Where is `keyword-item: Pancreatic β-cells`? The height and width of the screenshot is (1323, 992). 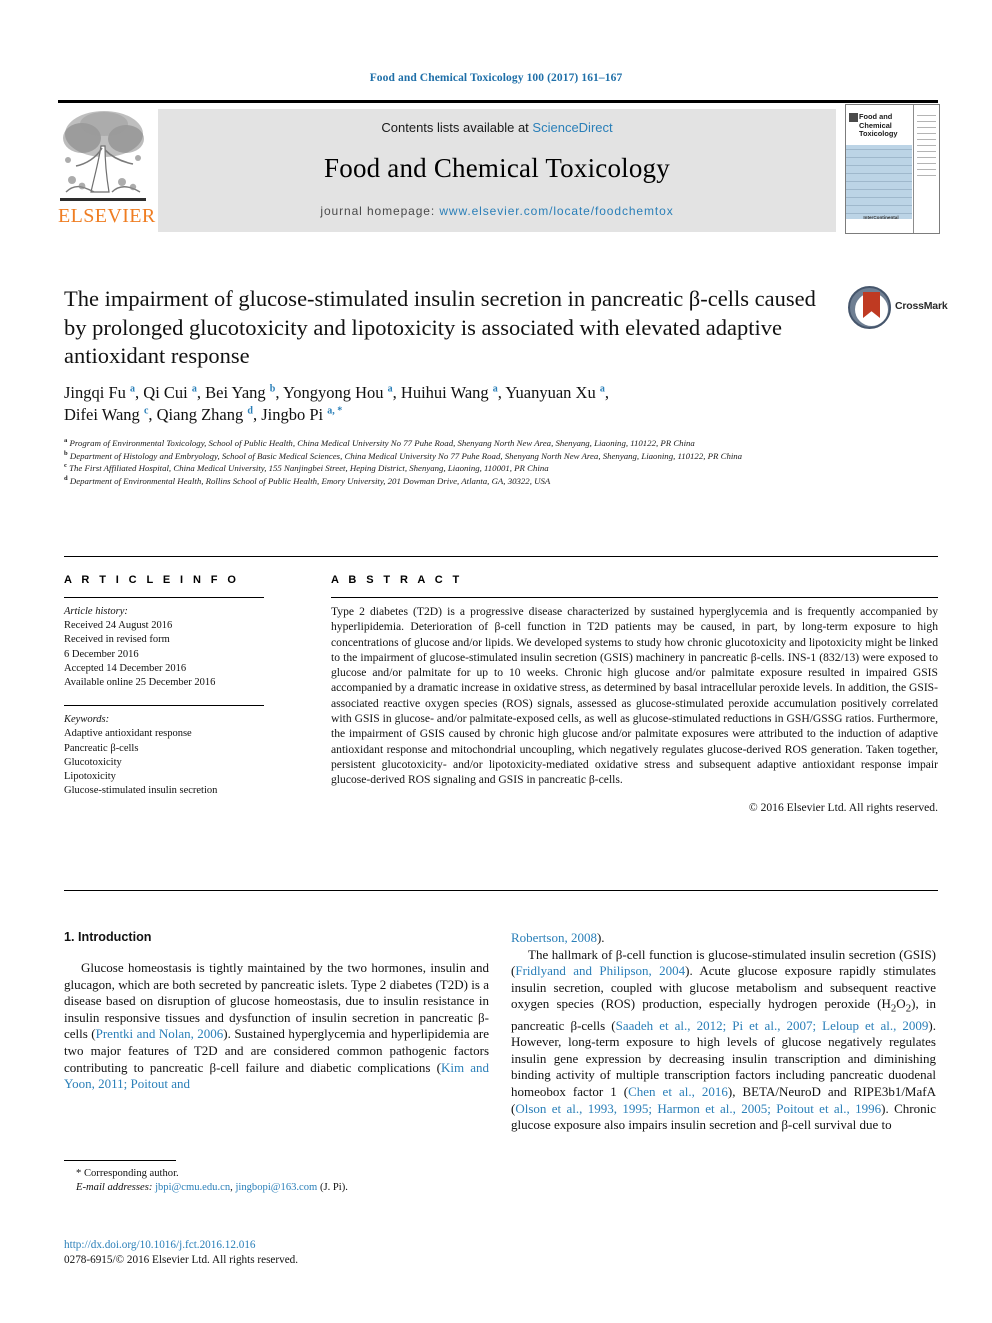
keyword-item: Pancreatic β-cells is located at coordinates (101, 748).